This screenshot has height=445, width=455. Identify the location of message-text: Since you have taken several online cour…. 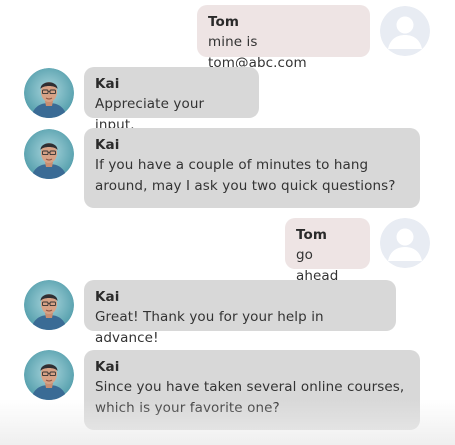
(250, 397).